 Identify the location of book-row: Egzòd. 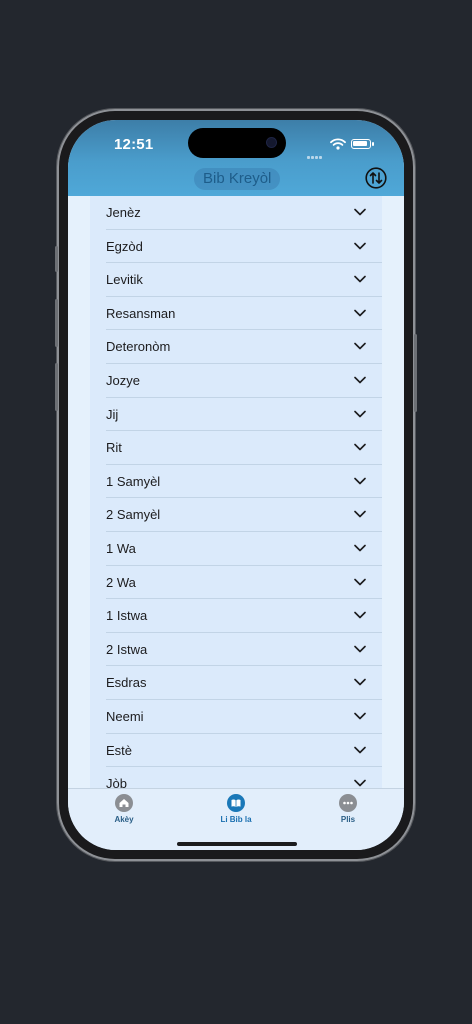
(244, 247).